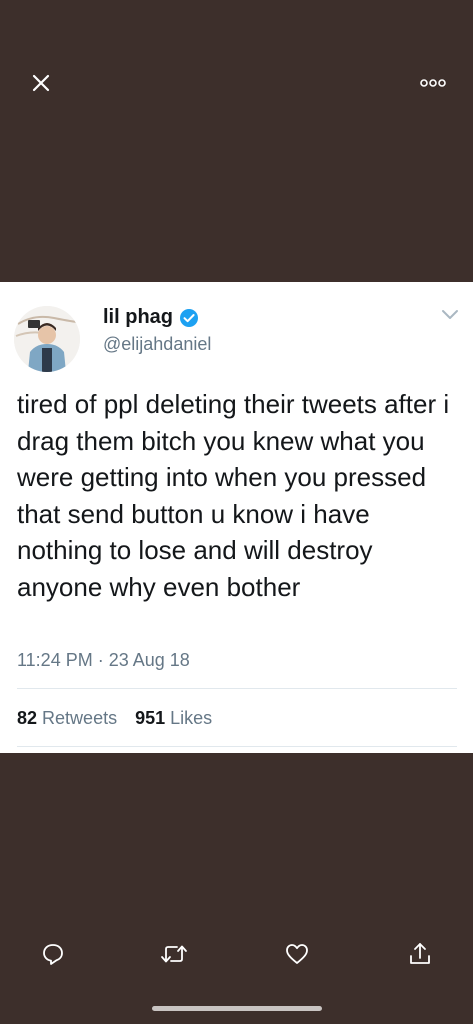 The width and height of the screenshot is (473, 1024). What do you see at coordinates (80, 718) in the screenshot?
I see `retweet-label: Retweets` at bounding box center [80, 718].